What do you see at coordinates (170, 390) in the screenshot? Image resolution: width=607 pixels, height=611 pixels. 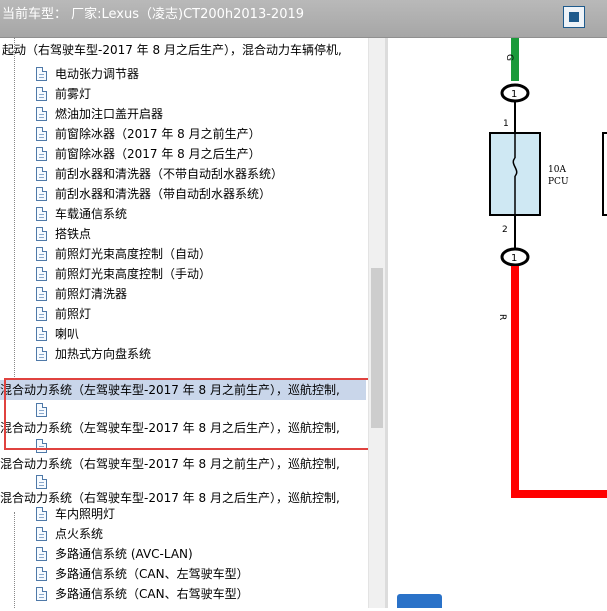 I see `tree-item-label: 混合动力系统（左驾驶车型-2017 年 8 月之前生产），巡航控制,` at bounding box center [170, 390].